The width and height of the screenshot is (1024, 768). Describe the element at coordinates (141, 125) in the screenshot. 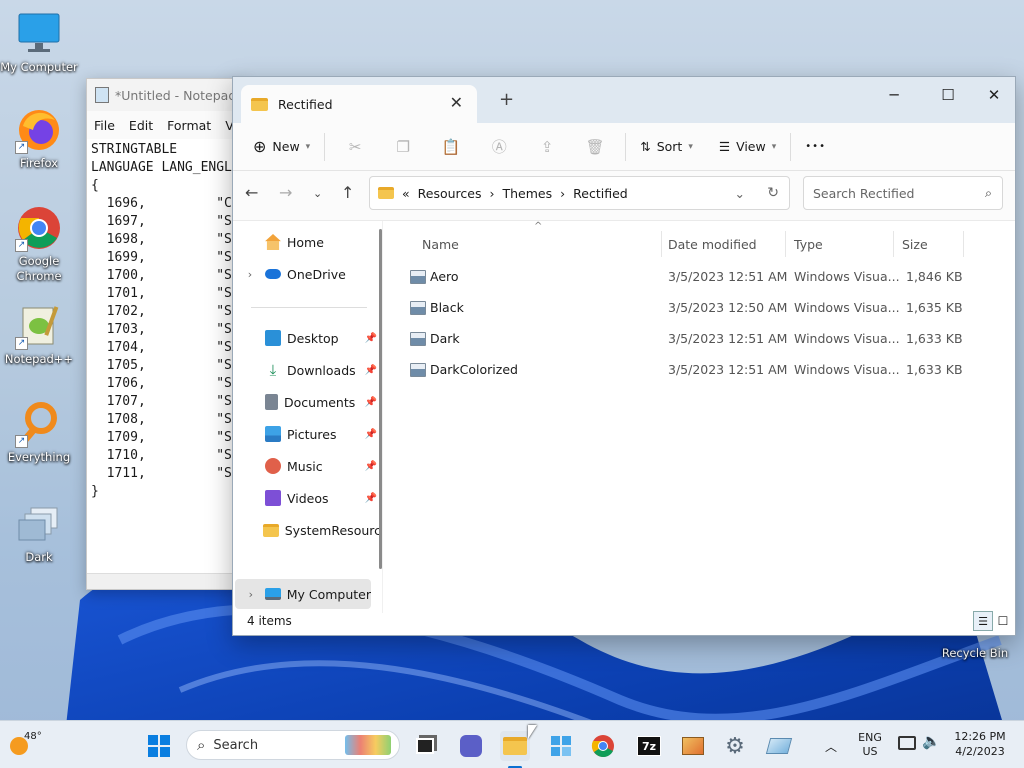

I see `menu-edit: Edit` at that location.